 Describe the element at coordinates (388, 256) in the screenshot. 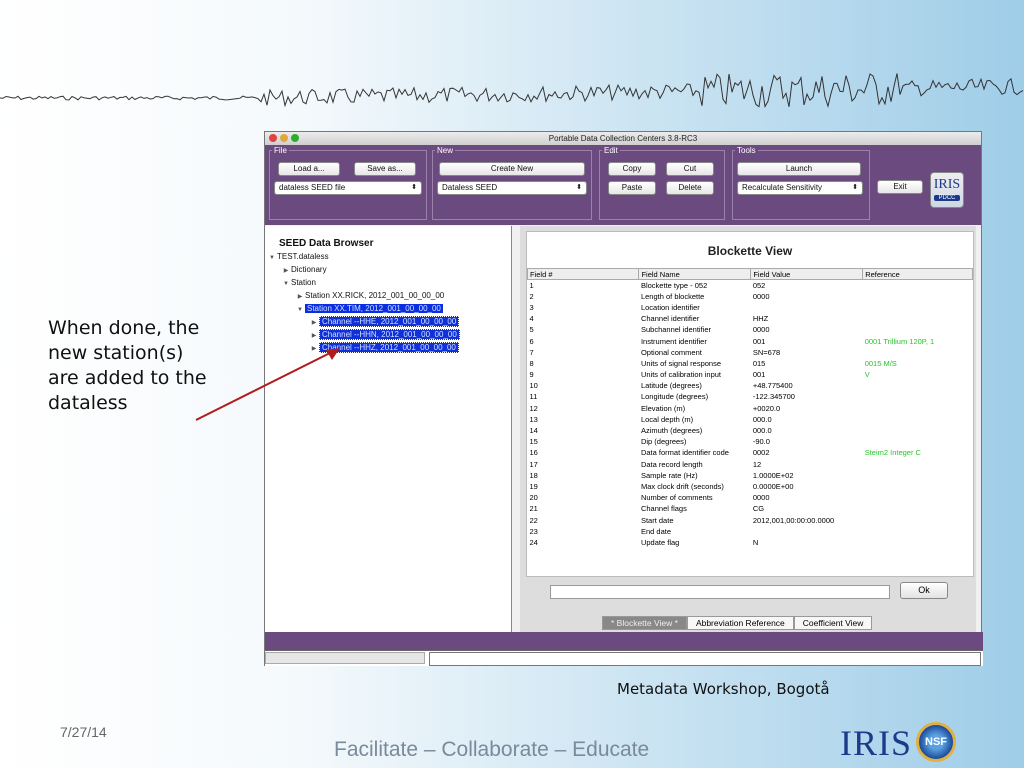

I see `tree-node: ▼ TEST.dataless` at that location.